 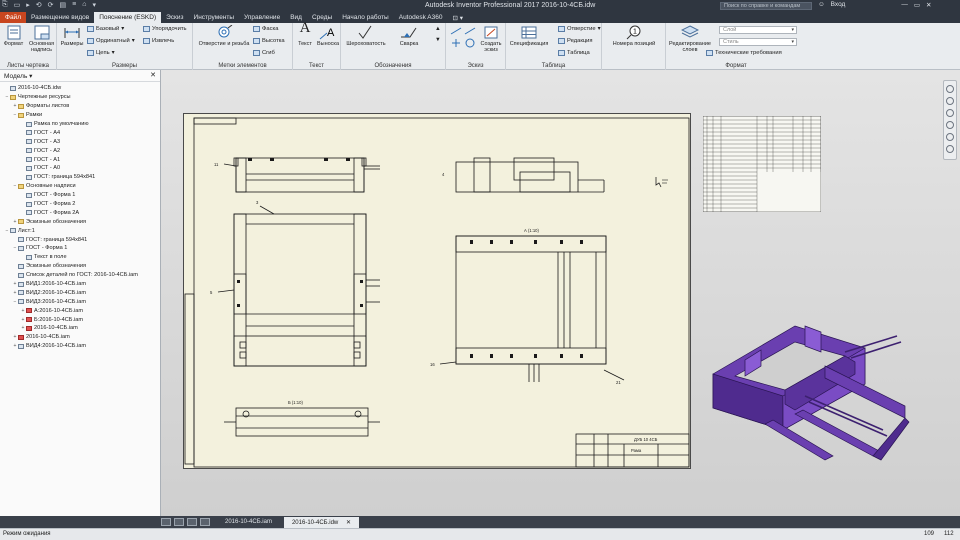 I want to click on maximize-icon: ▭, so click(x=917, y=5).